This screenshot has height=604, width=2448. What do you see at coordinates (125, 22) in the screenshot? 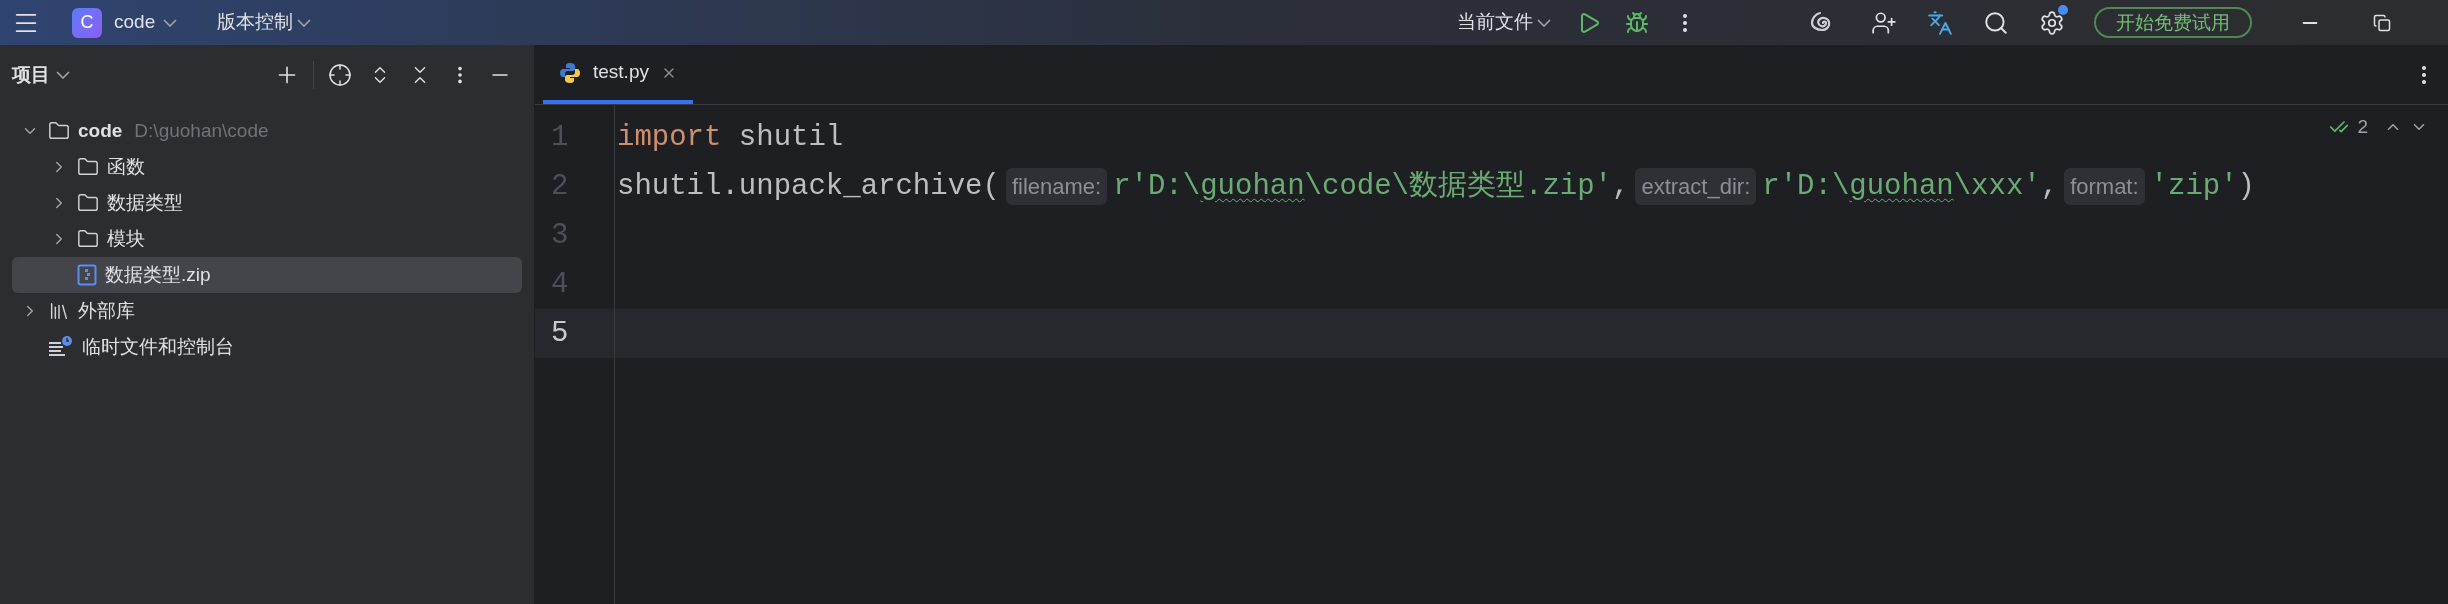
I see `project-switcher: C code` at bounding box center [125, 22].